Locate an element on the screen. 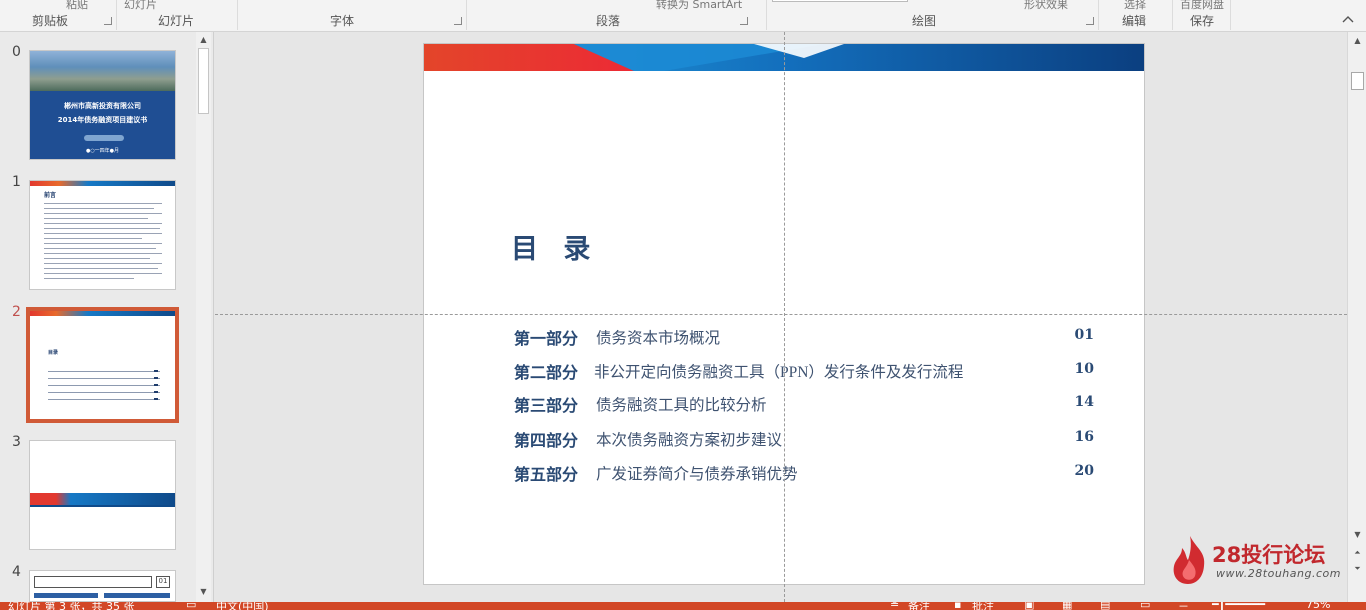 Image resolution: width=1366 pixels, height=610 pixels. notes-icon: ≜ is located at coordinates (894, 606).